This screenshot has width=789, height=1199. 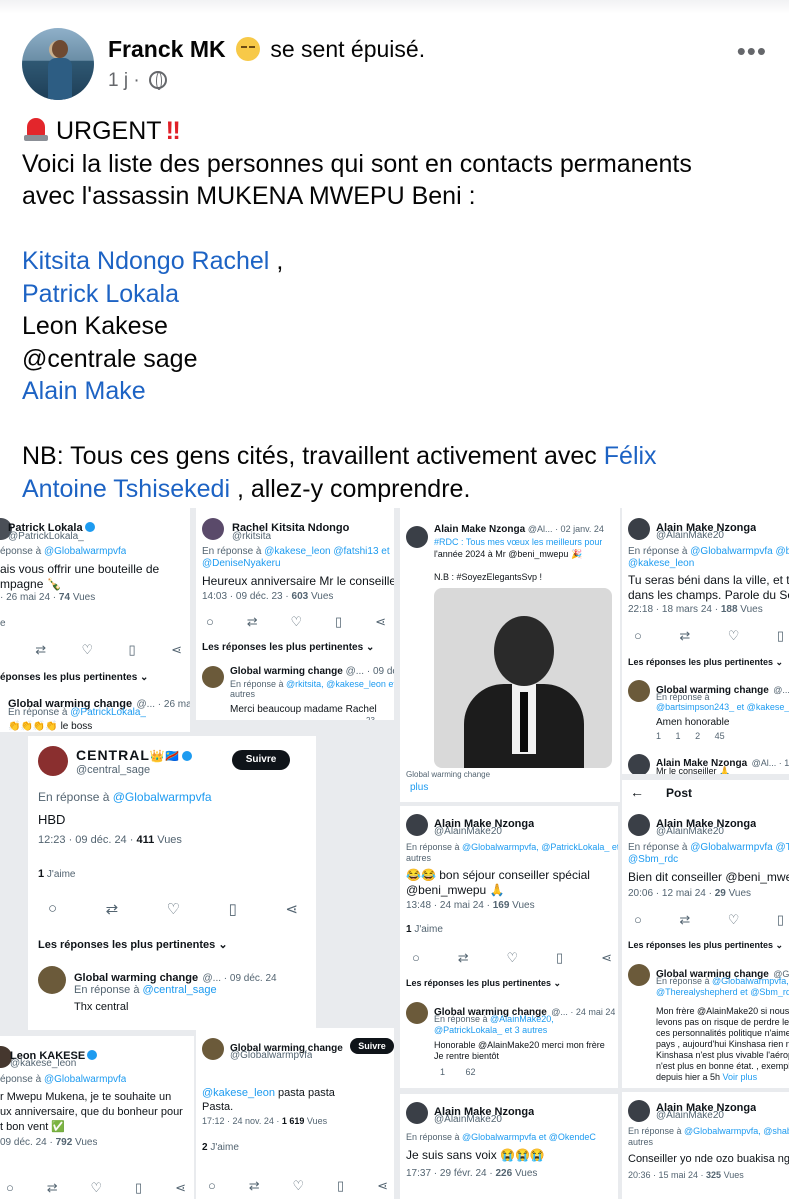 I want to click on author-avatar, so click(x=58, y=64).